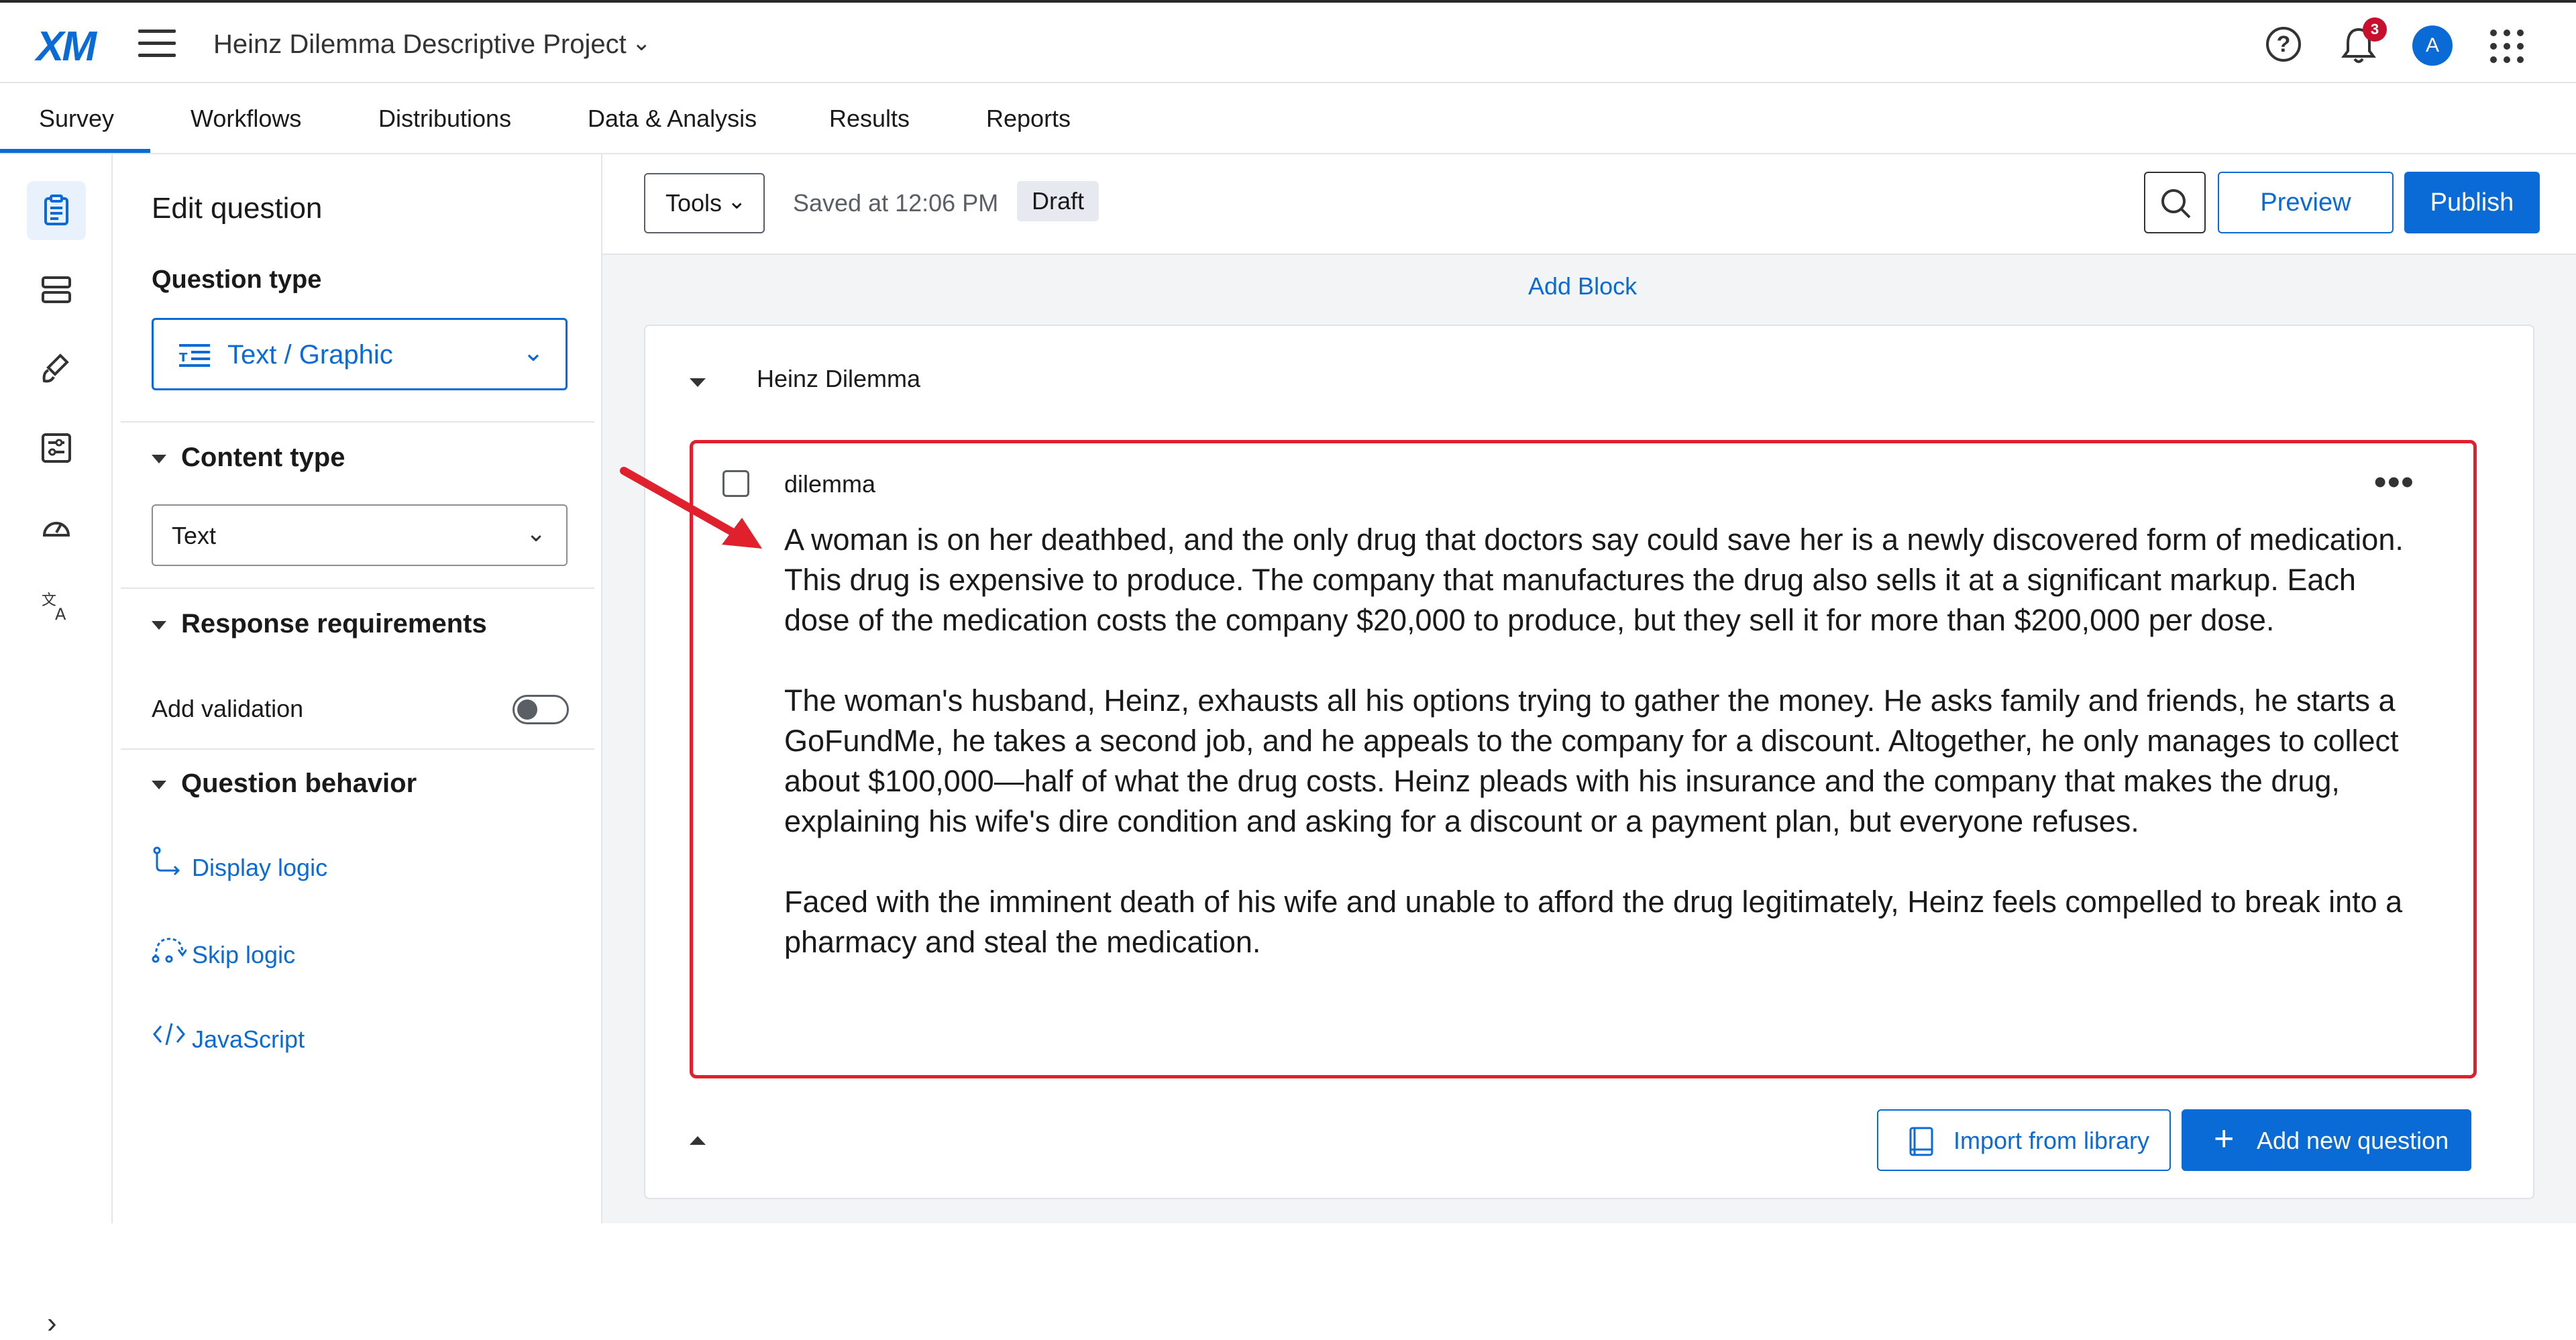 The width and height of the screenshot is (2576, 1340). I want to click on add-validation-label: Add validation, so click(228, 708).